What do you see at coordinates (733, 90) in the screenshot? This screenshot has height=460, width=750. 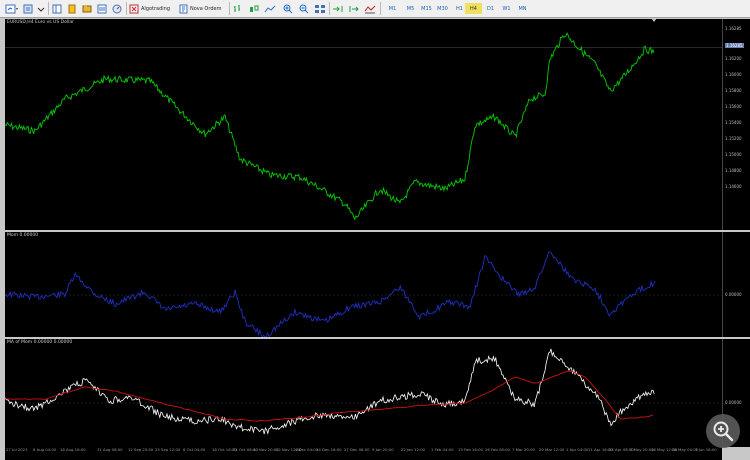 I see `price-axis-label: 1.15800` at bounding box center [733, 90].